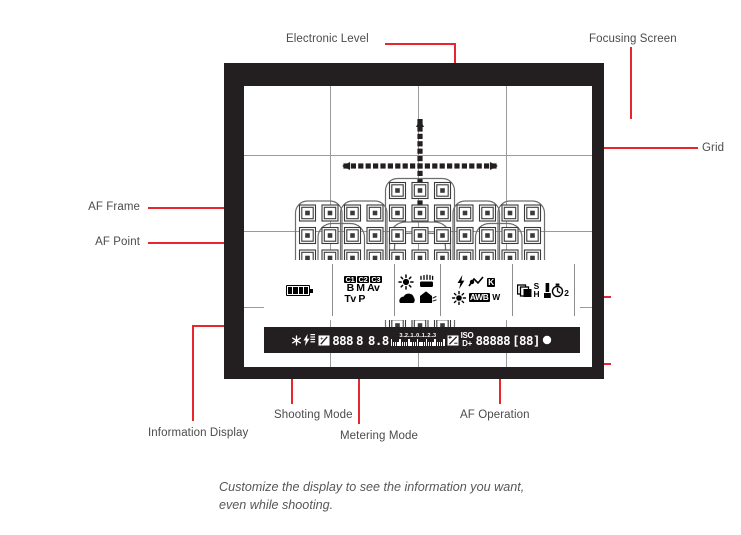 Image resolution: width=741 pixels, height=535 pixels. Describe the element at coordinates (420, 258) in the screenshot. I see `af-point-array` at that location.